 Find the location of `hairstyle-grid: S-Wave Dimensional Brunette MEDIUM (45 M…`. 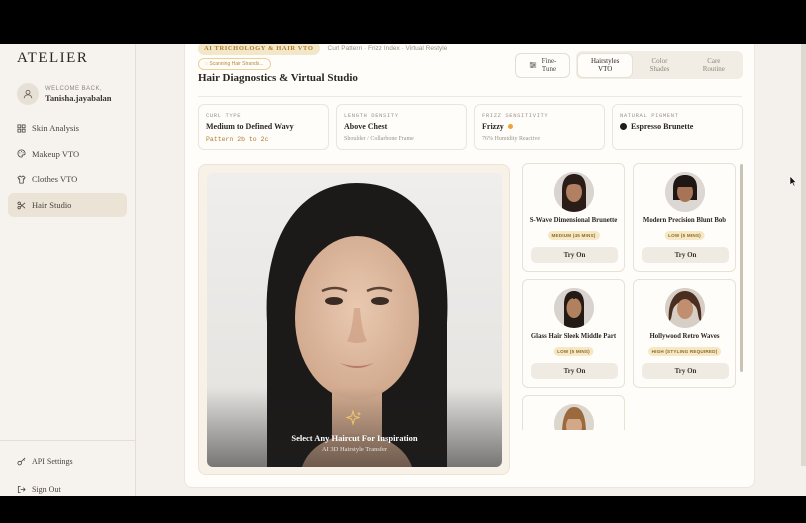

hairstyle-grid: S-Wave Dimensional Brunette MEDIUM (45 M… is located at coordinates (632, 296).